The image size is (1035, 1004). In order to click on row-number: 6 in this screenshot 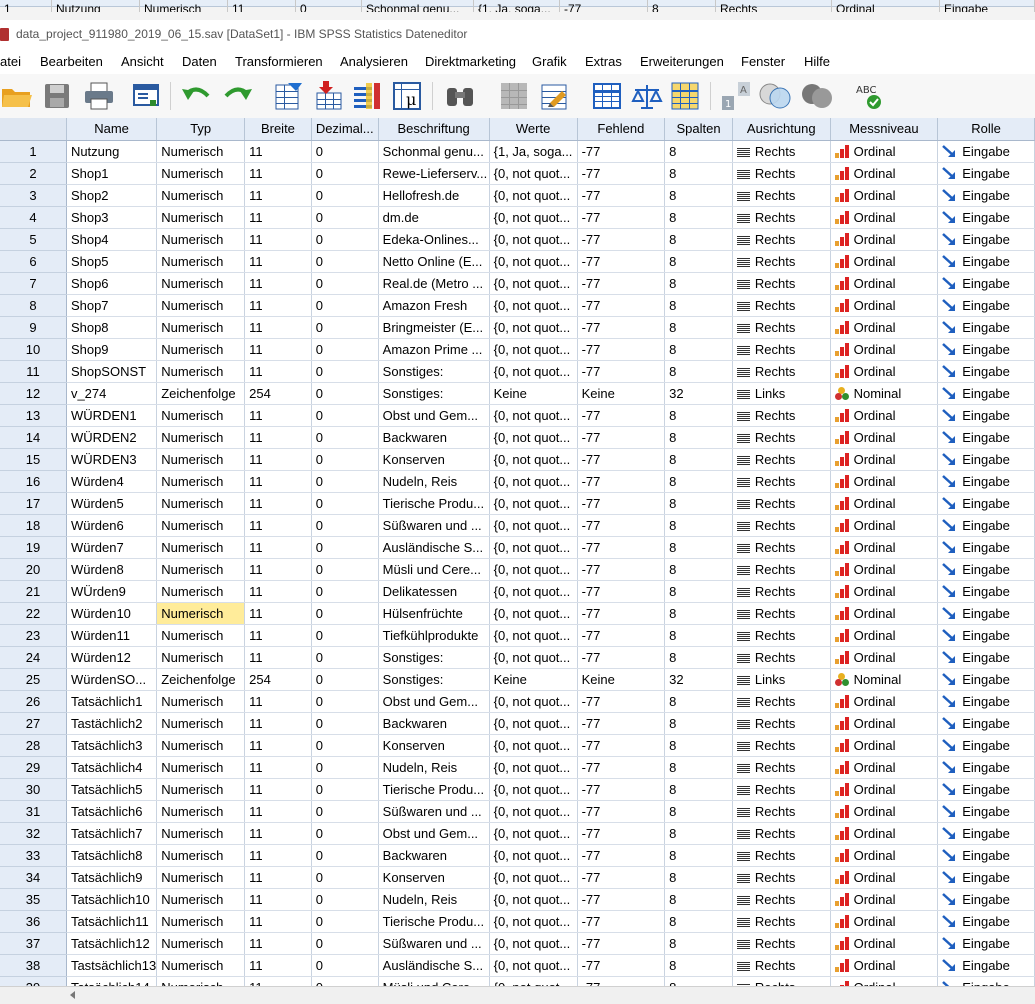, I will do `click(33, 261)`.